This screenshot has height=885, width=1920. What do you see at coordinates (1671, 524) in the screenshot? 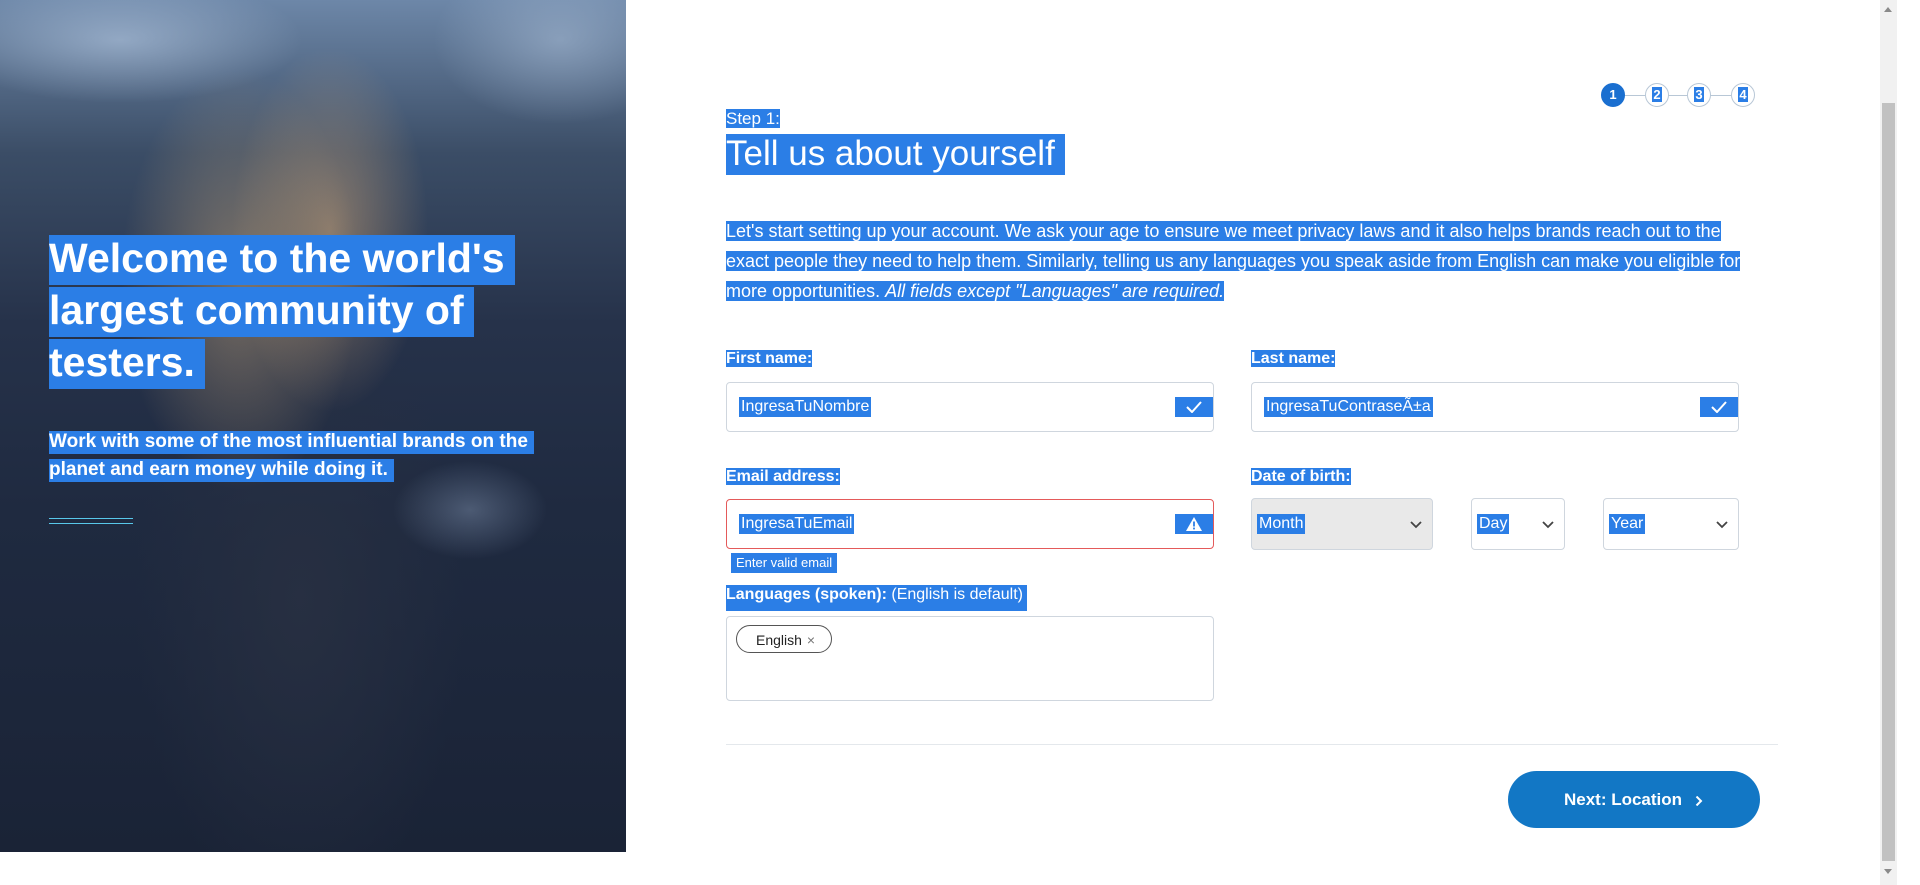
I see `dob-year-select: Year` at bounding box center [1671, 524].